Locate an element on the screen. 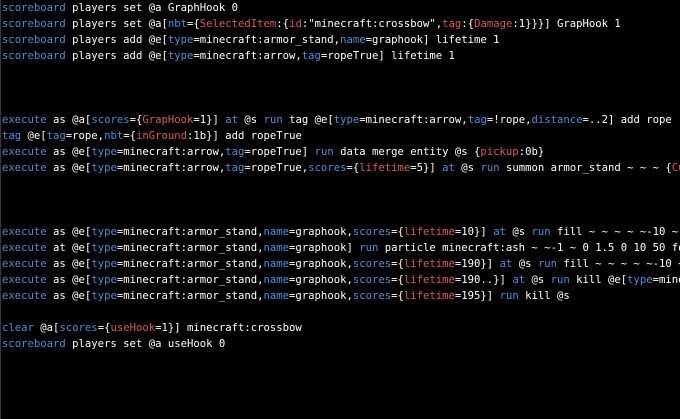 The width and height of the screenshot is (680, 419). code-token: =ropeTrue] is located at coordinates (279, 152).